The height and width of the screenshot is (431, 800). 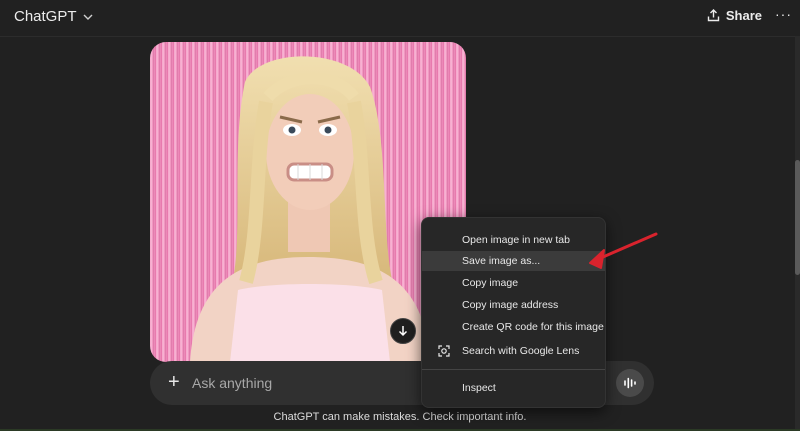 What do you see at coordinates (513, 283) in the screenshot?
I see `menu-item-copy-image: Copy image` at bounding box center [513, 283].